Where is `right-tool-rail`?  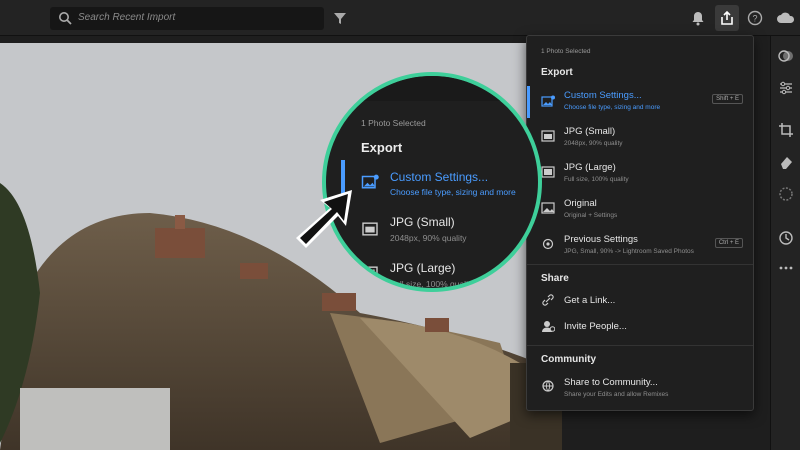
right-tool-rail is located at coordinates (785, 243).